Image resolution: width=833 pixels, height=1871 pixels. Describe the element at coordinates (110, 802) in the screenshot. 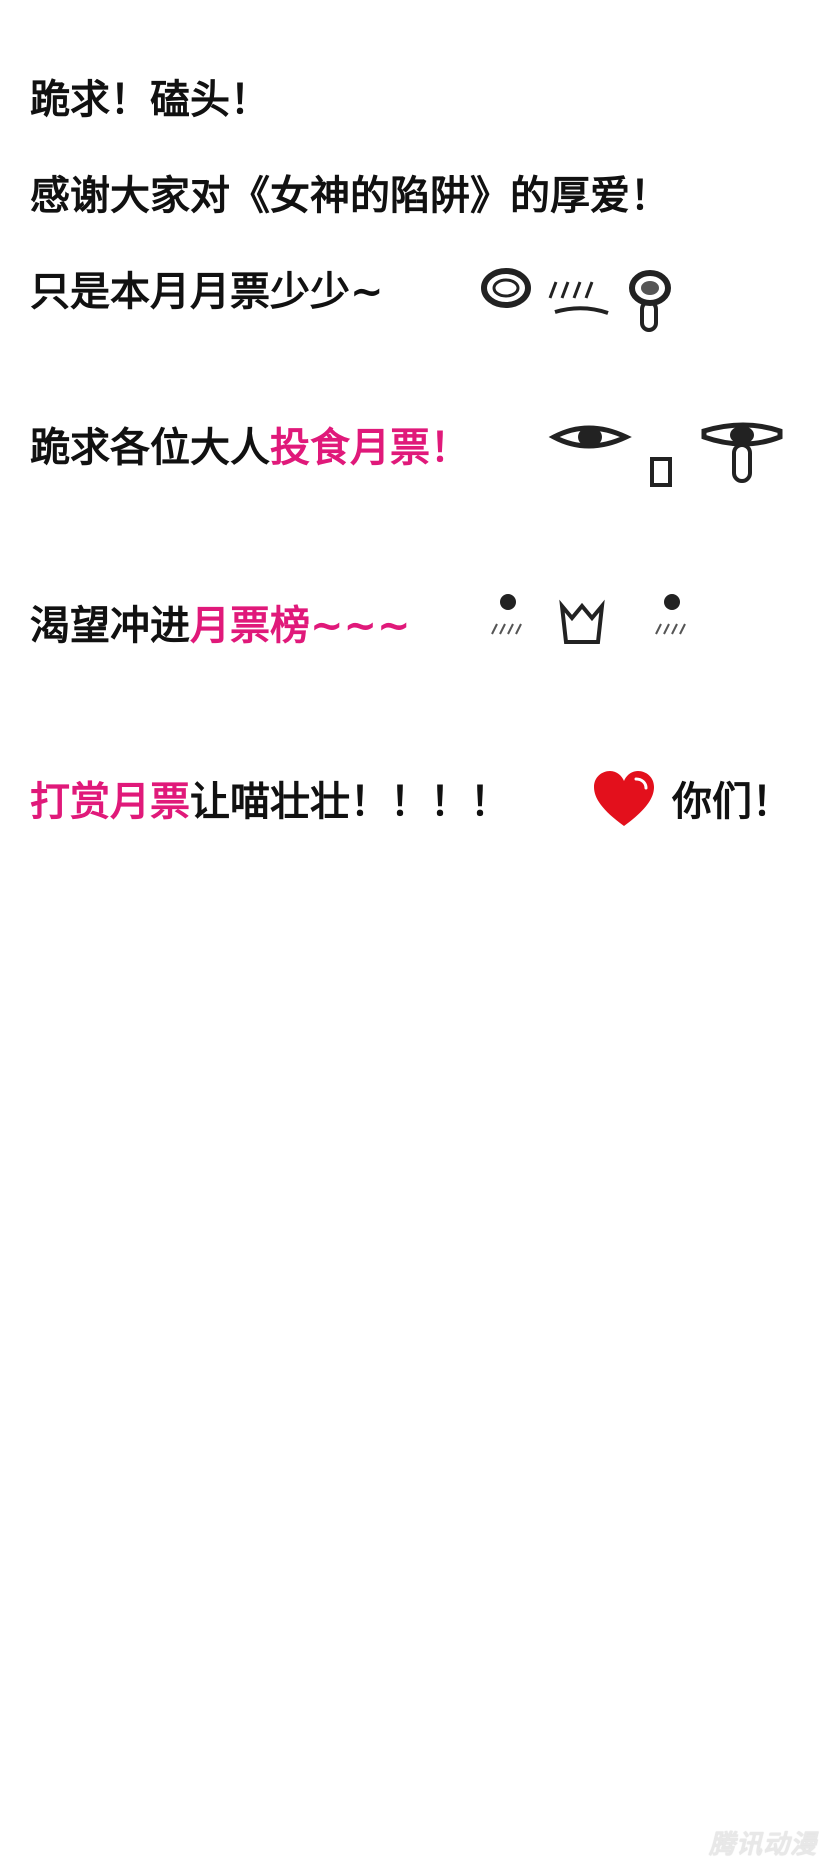

I see `tip-votes-text: 打赏月票` at that location.